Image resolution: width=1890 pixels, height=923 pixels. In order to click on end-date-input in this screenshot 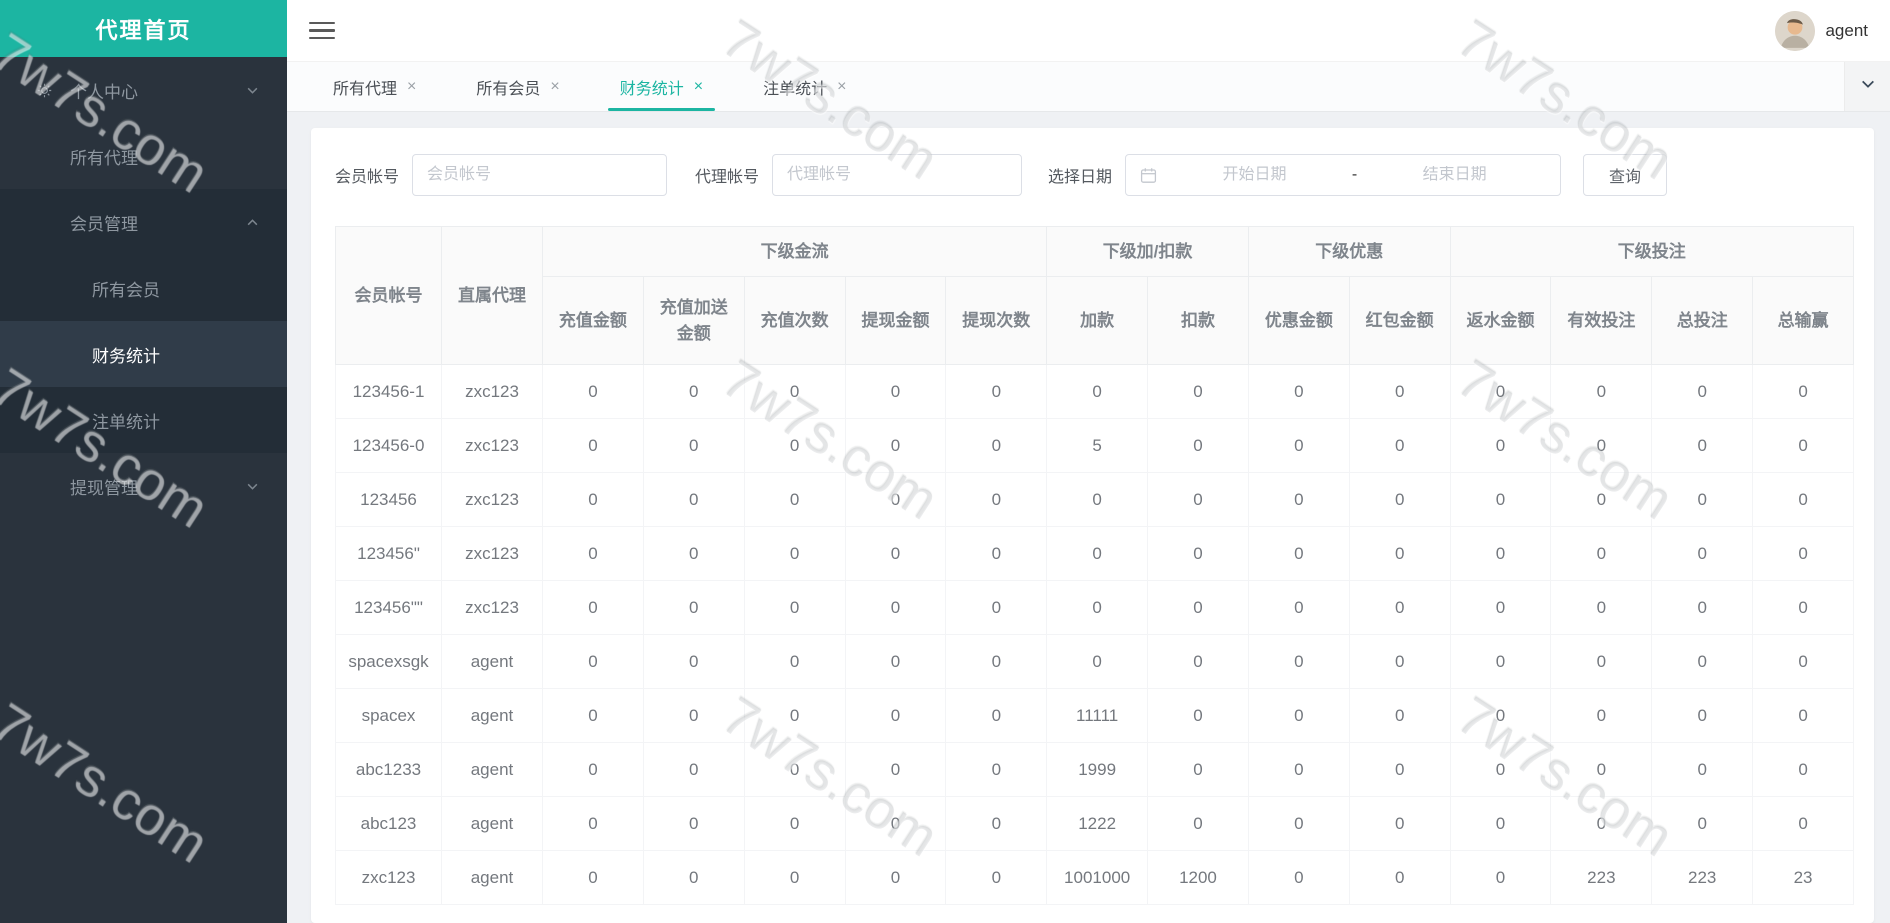, I will do `click(1455, 175)`.